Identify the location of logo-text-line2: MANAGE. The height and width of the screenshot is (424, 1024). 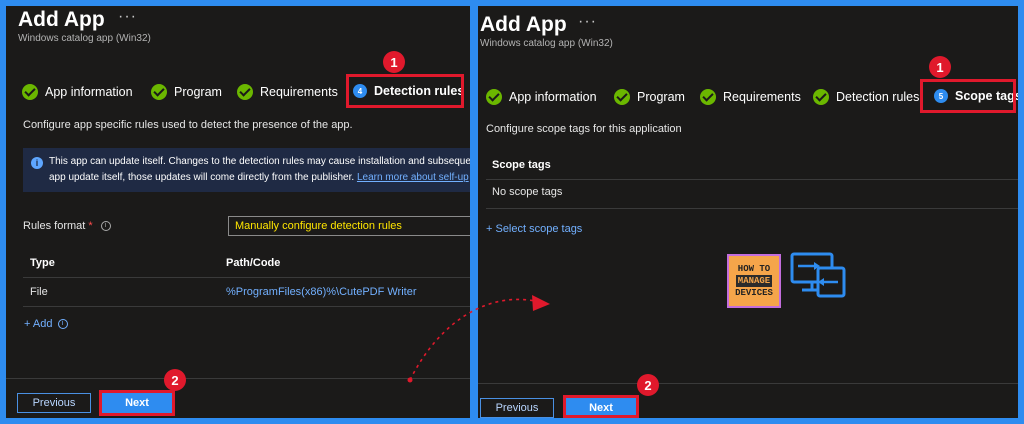
(754, 281).